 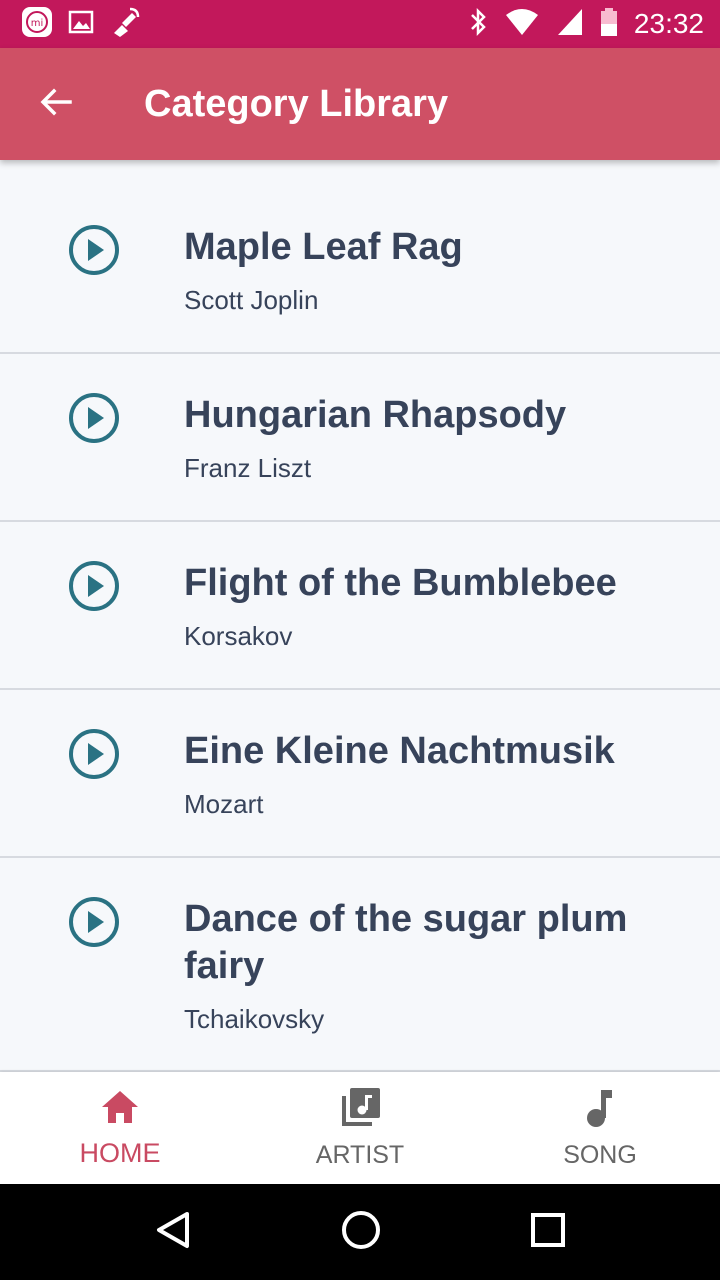 I want to click on nav-artist: ARTIST, so click(x=360, y=1128).